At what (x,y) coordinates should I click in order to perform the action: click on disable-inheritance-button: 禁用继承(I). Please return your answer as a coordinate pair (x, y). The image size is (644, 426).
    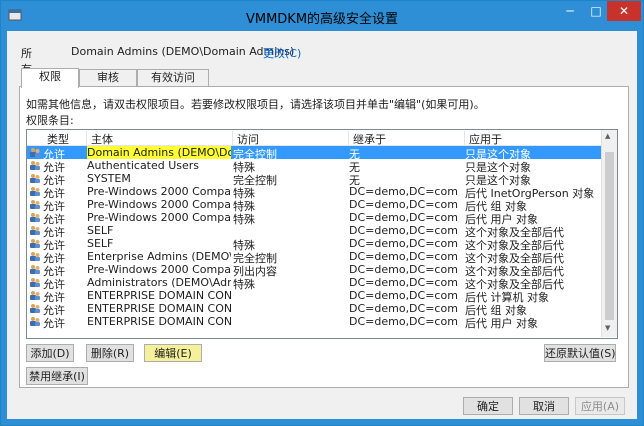
    Looking at the image, I should click on (57, 376).